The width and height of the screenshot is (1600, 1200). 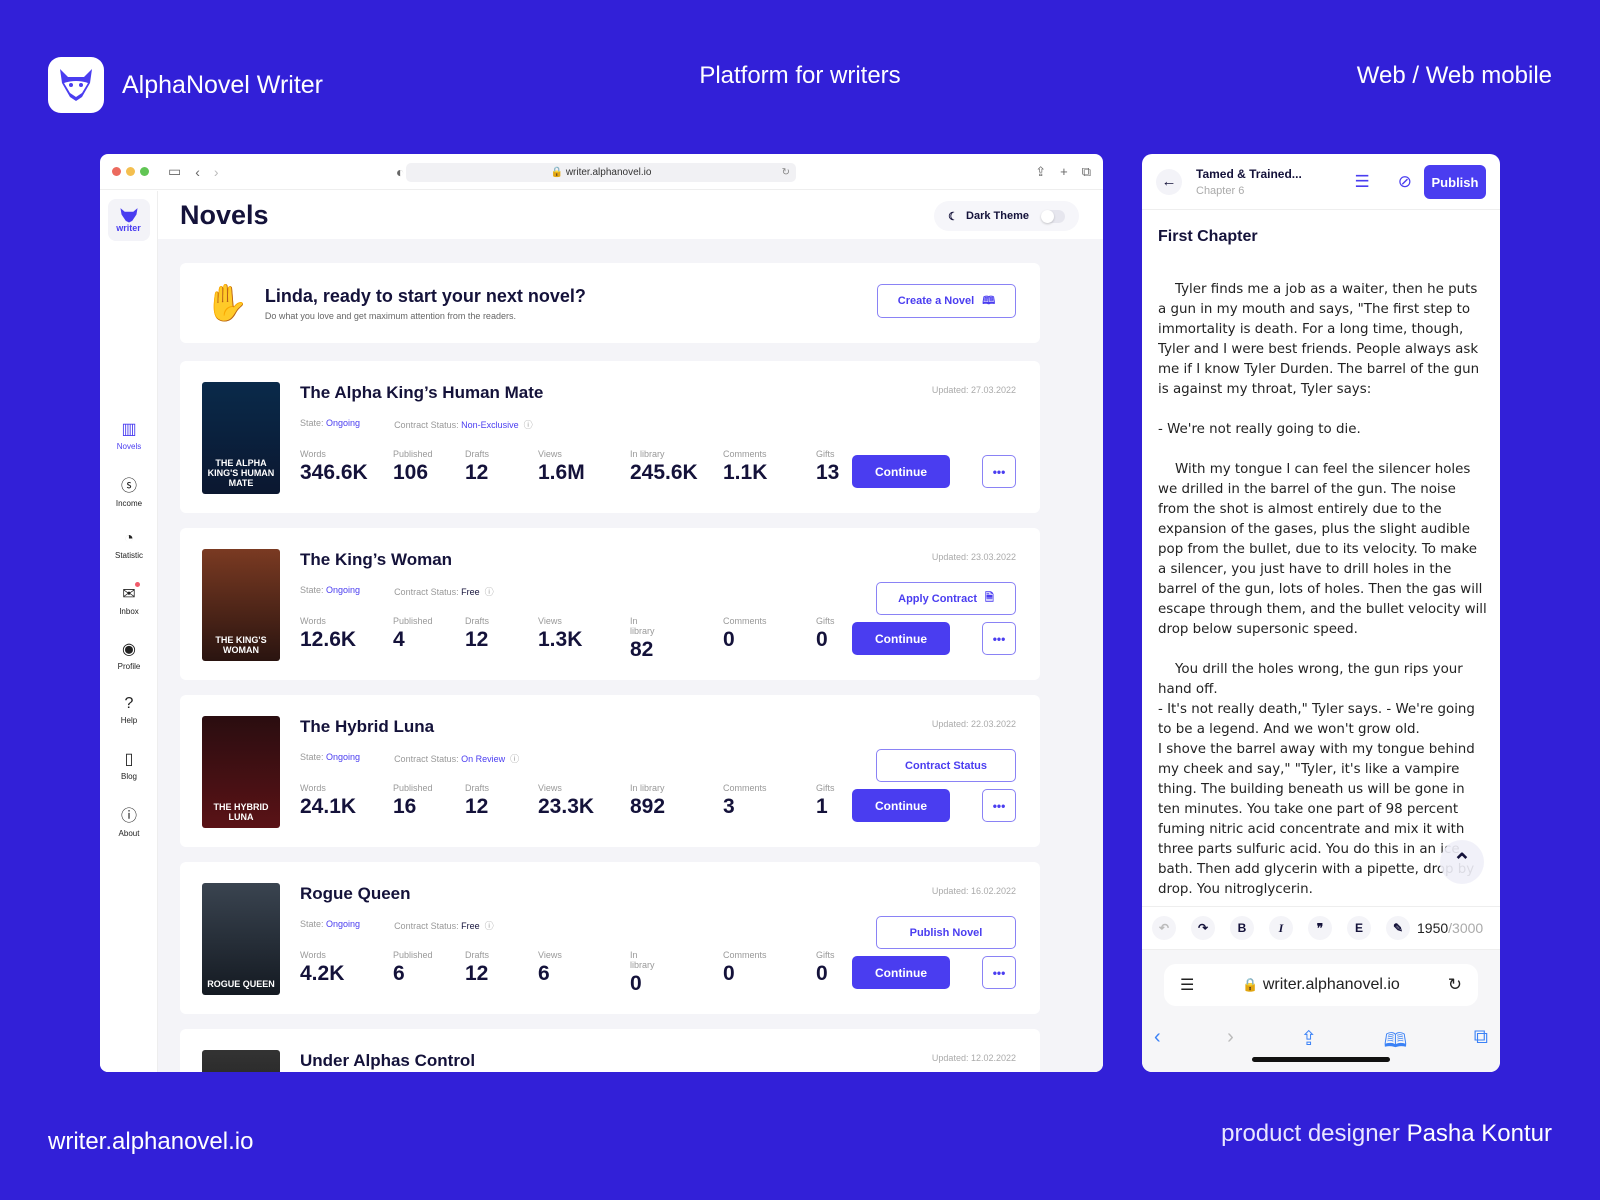 I want to click on sidebar-item-help: ? Help, so click(x=129, y=709).